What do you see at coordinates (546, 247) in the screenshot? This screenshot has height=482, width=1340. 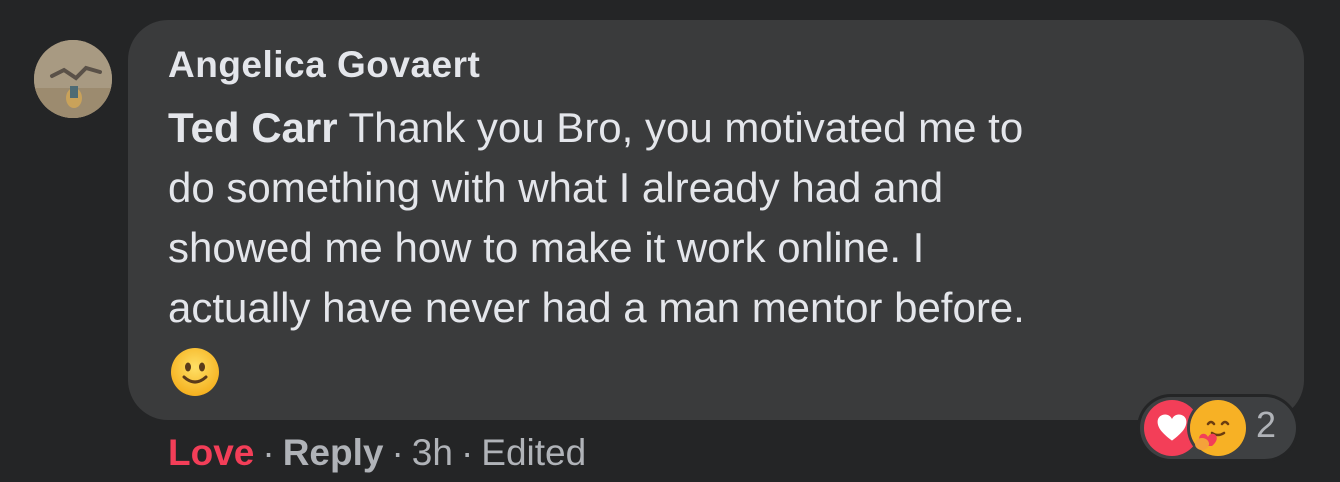 I see `comment-line-3: showed me how to make it work online. I` at bounding box center [546, 247].